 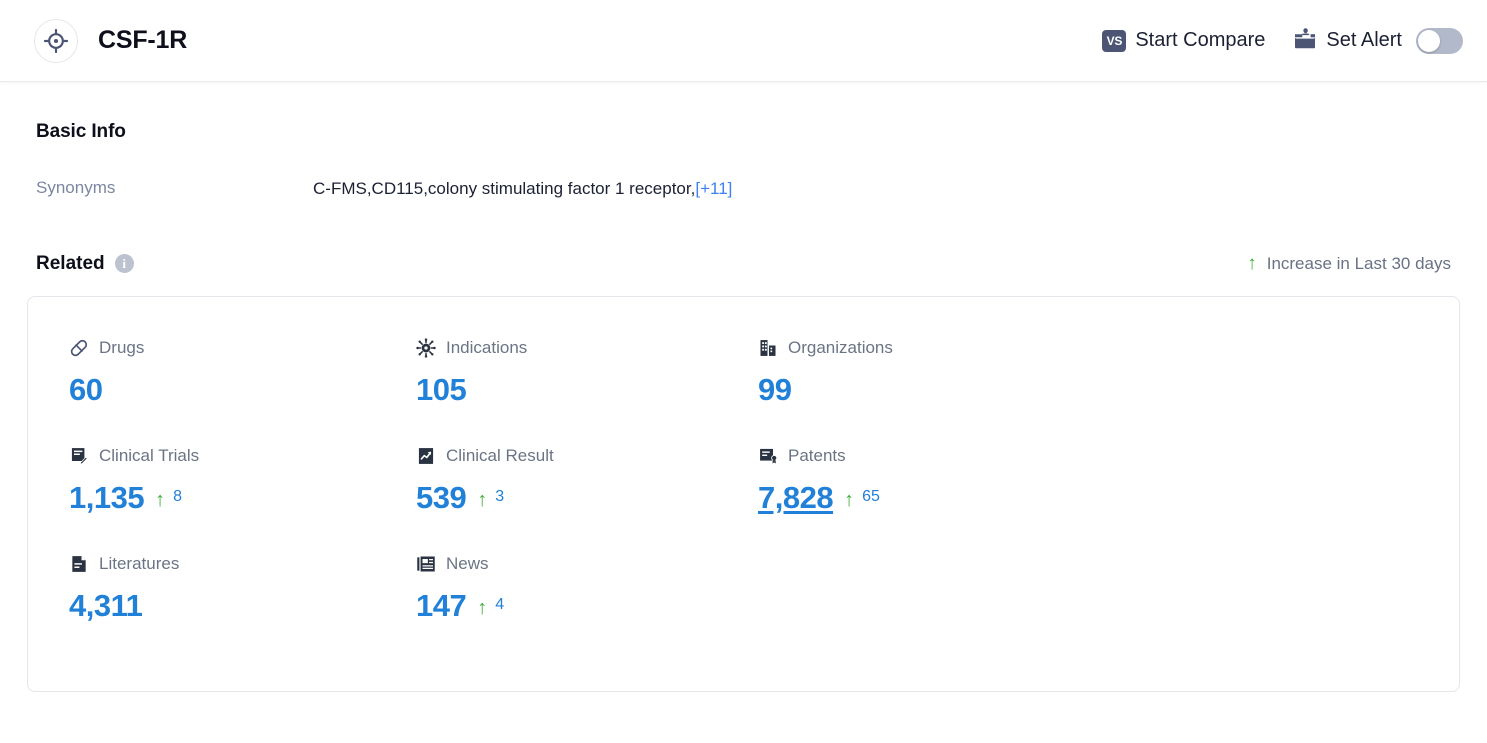 What do you see at coordinates (1429, 40) in the screenshot?
I see `toggle-knob` at bounding box center [1429, 40].